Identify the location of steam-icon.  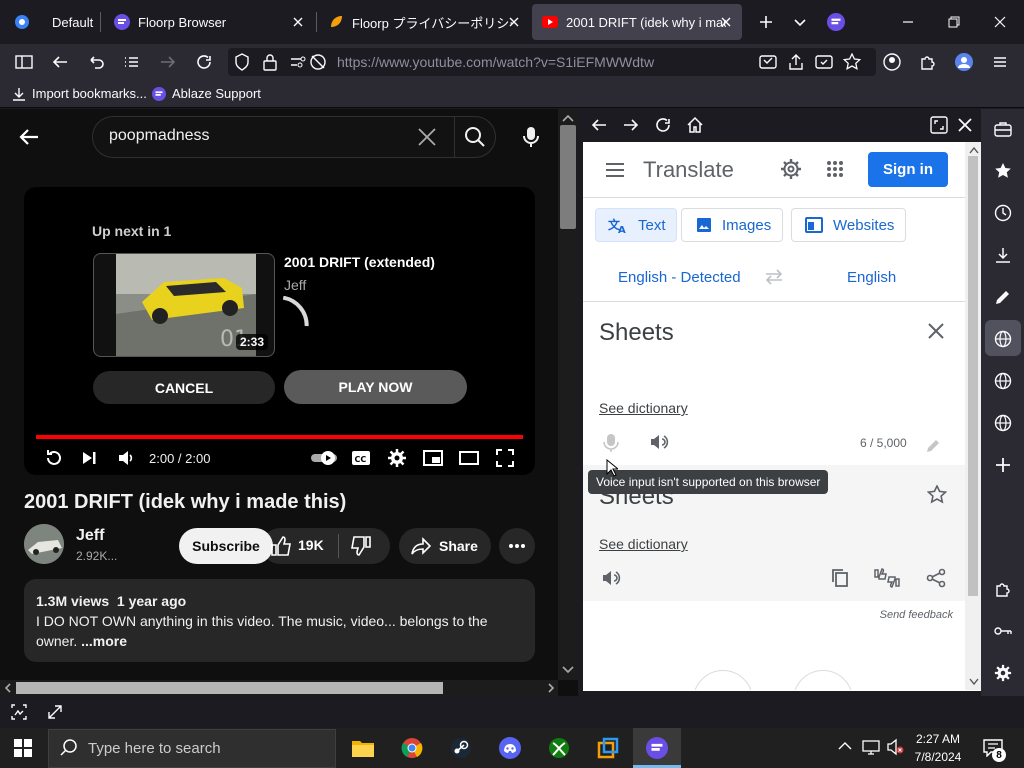
(461, 748).